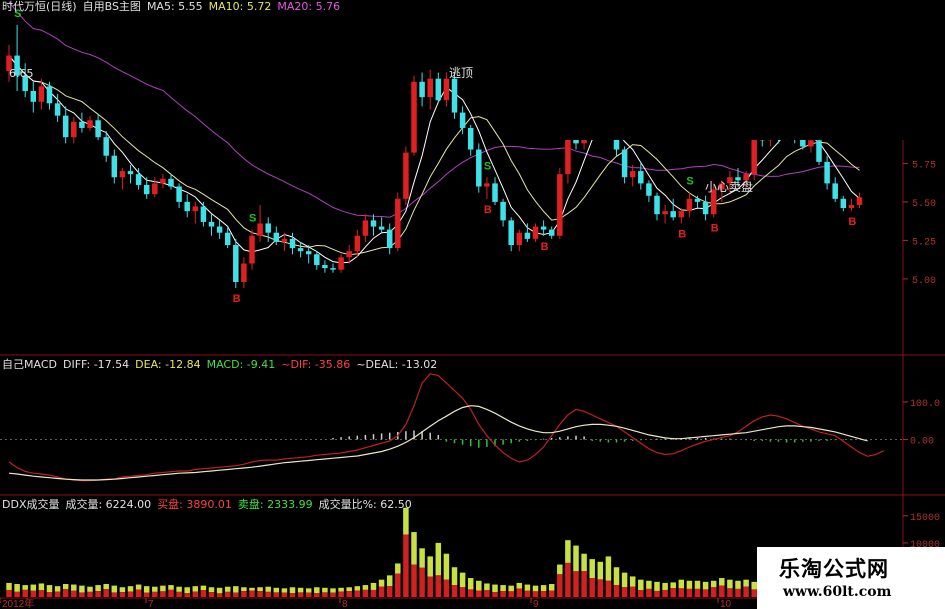  What do you see at coordinates (29, 364) in the screenshot?
I see `macd-name: 自己MACD` at bounding box center [29, 364].